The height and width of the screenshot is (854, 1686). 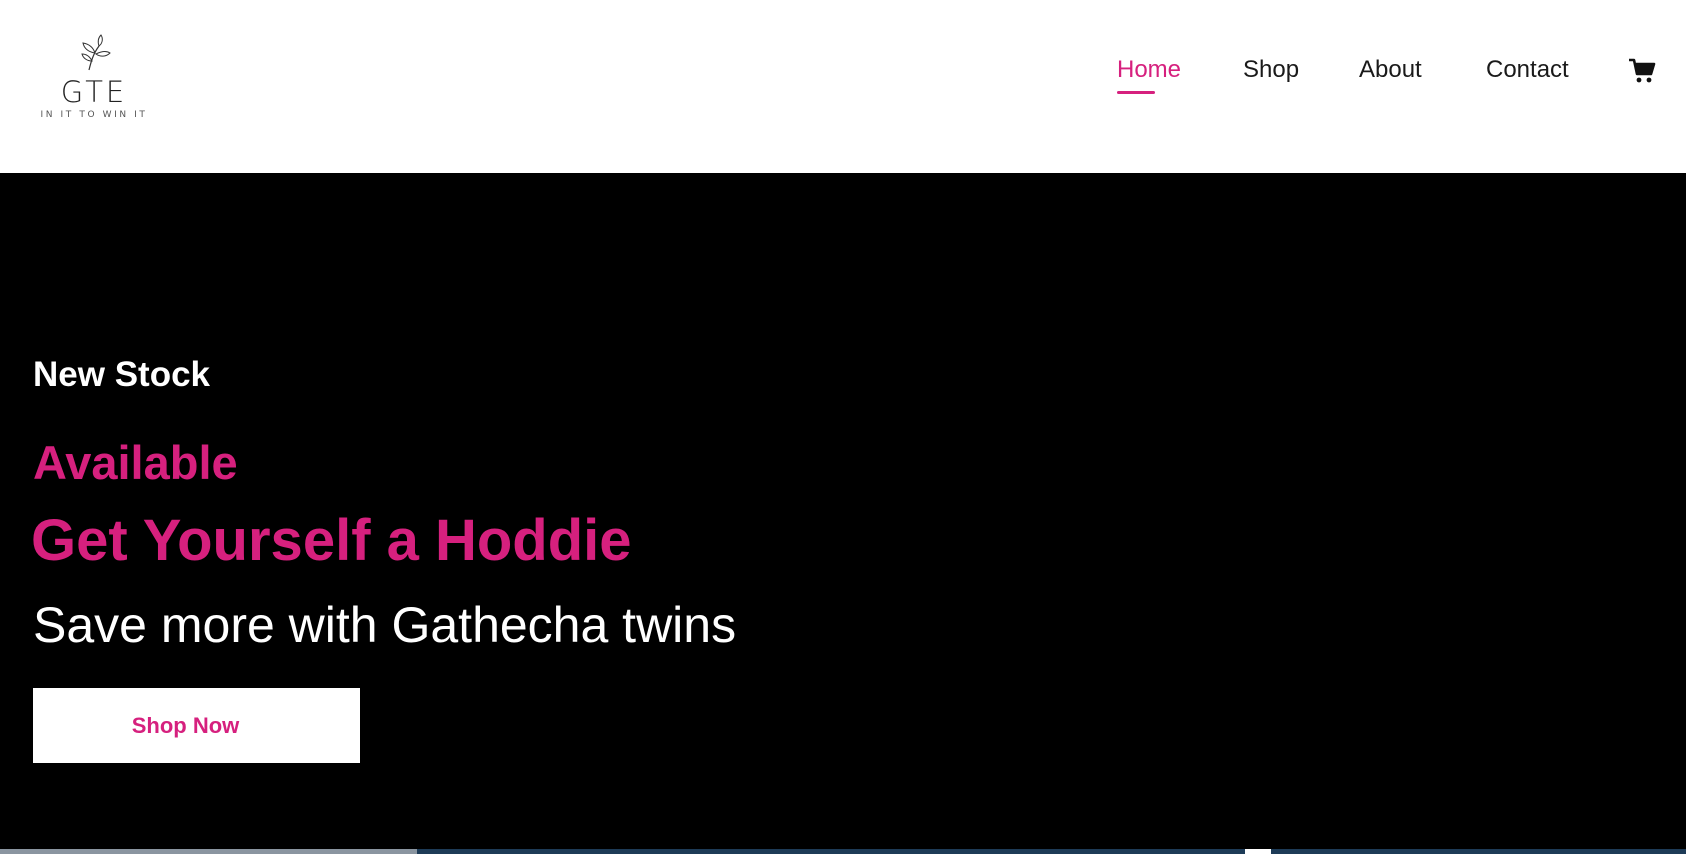 What do you see at coordinates (96, 52) in the screenshot?
I see `leaf-logo-icon` at bounding box center [96, 52].